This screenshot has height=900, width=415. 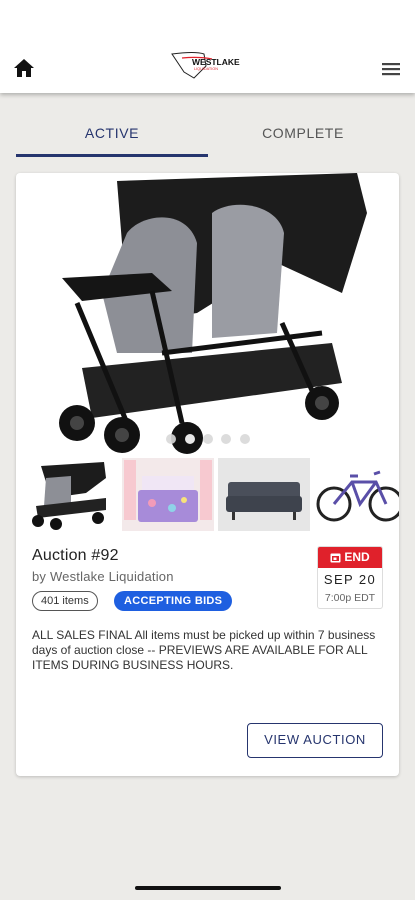 I want to click on end-header: END, so click(x=350, y=557).